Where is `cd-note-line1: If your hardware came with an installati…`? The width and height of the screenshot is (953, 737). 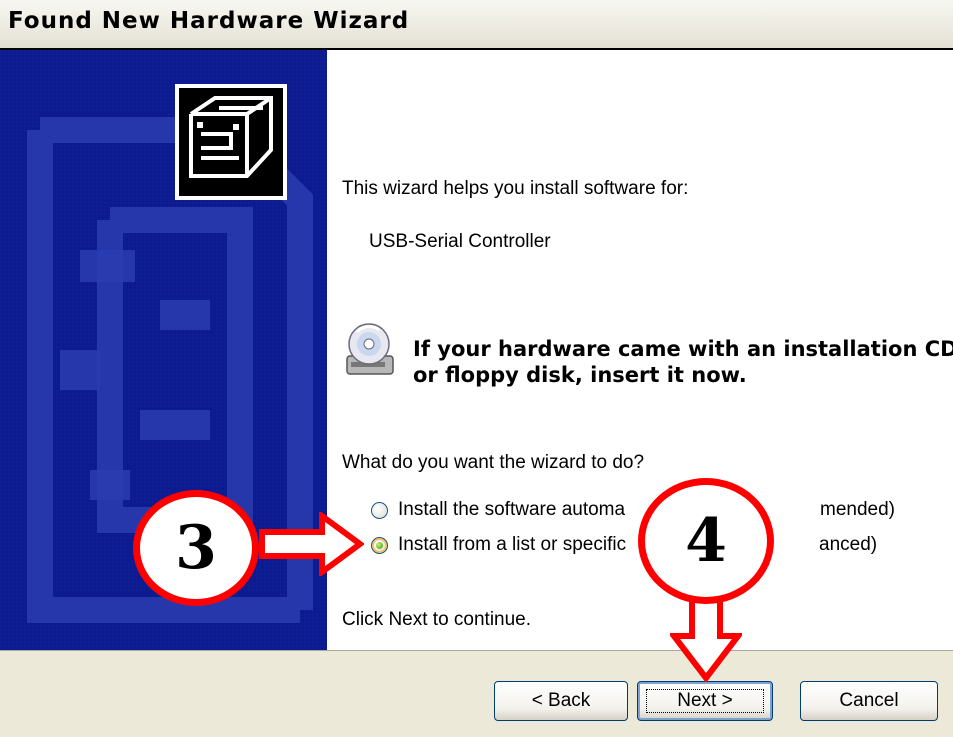 cd-note-line1: If your hardware came with an installati… is located at coordinates (683, 349).